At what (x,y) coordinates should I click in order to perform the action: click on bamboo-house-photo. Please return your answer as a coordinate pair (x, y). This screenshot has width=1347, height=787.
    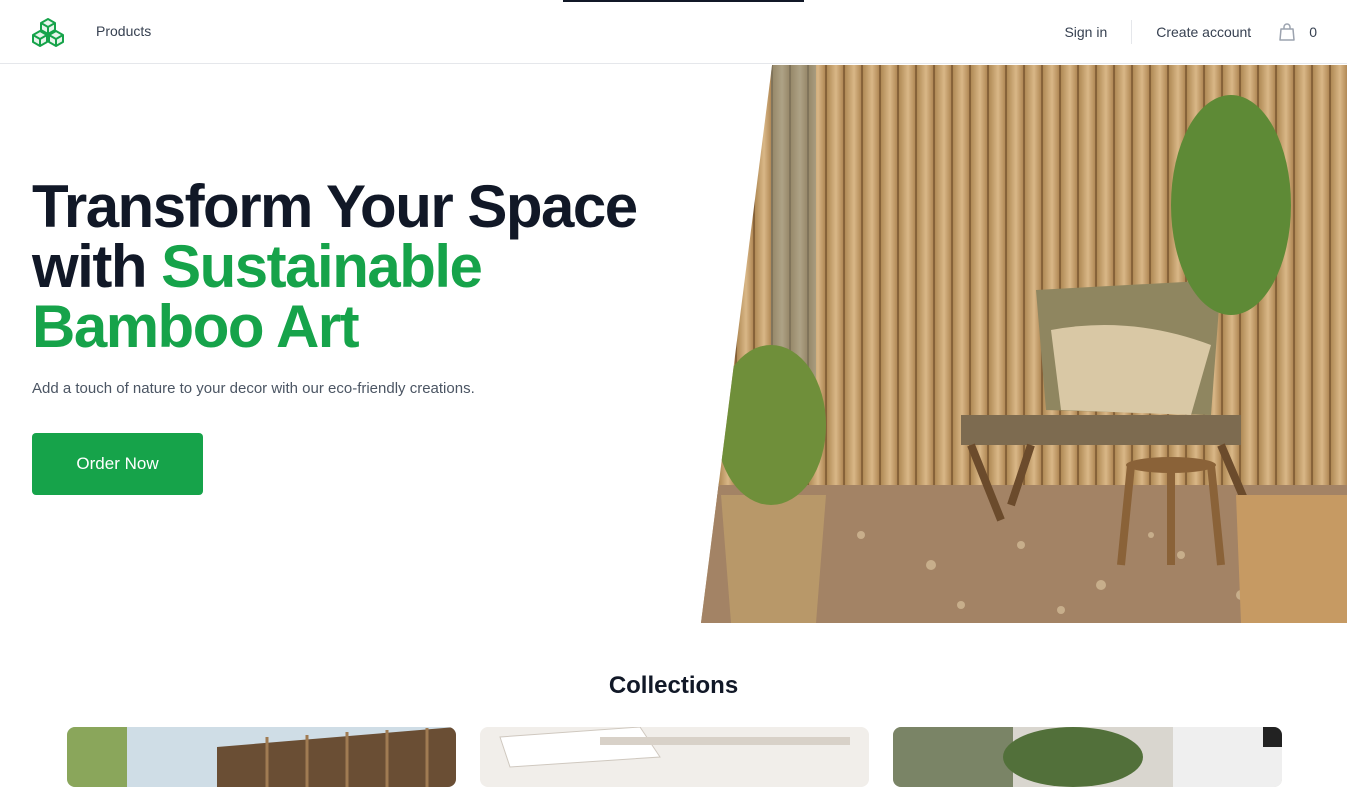
    Looking at the image, I should click on (261, 757).